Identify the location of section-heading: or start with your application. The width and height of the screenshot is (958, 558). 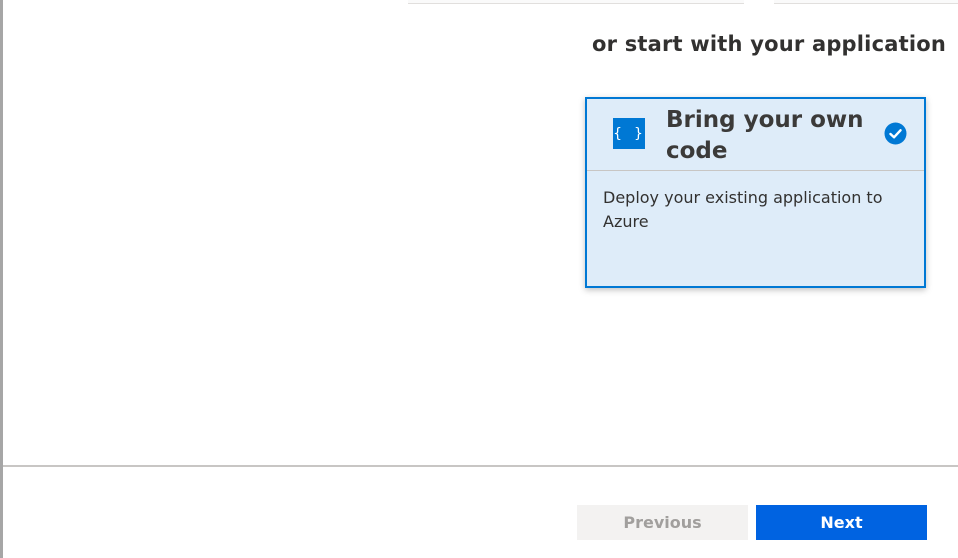
(769, 44).